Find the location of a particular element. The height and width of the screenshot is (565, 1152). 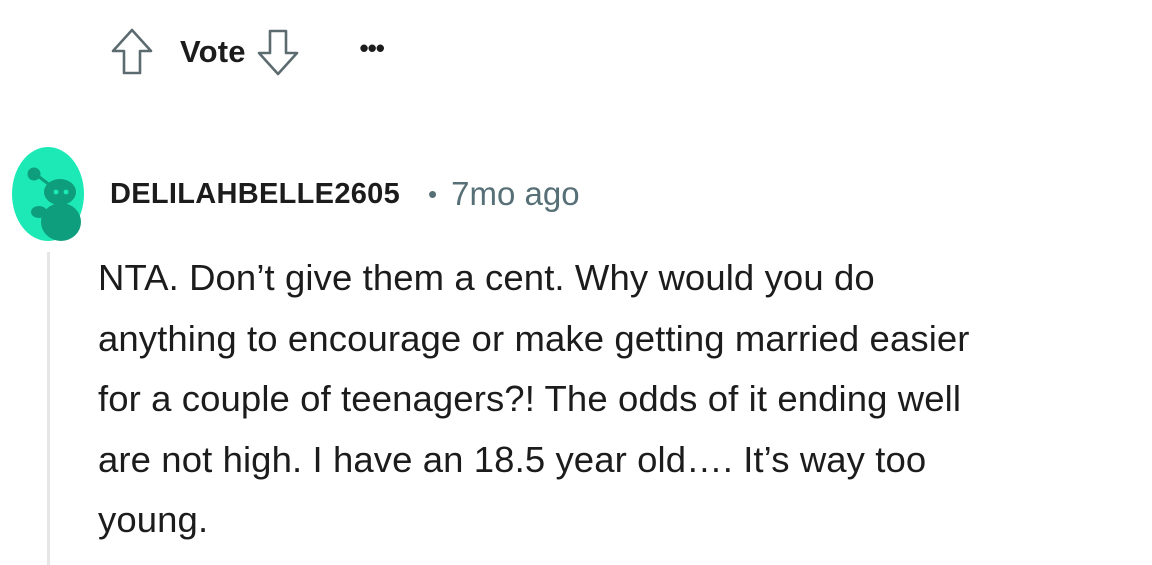

downvote-button is located at coordinates (278, 52).